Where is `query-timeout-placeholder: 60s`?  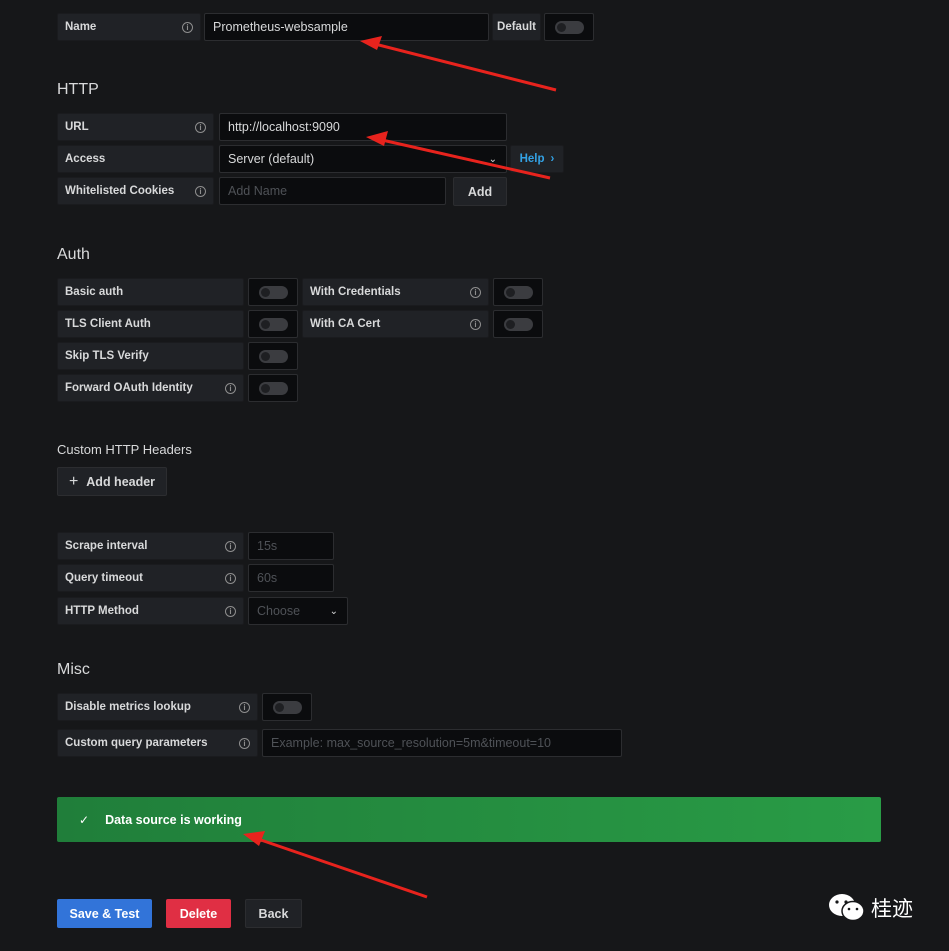
query-timeout-placeholder: 60s is located at coordinates (267, 578).